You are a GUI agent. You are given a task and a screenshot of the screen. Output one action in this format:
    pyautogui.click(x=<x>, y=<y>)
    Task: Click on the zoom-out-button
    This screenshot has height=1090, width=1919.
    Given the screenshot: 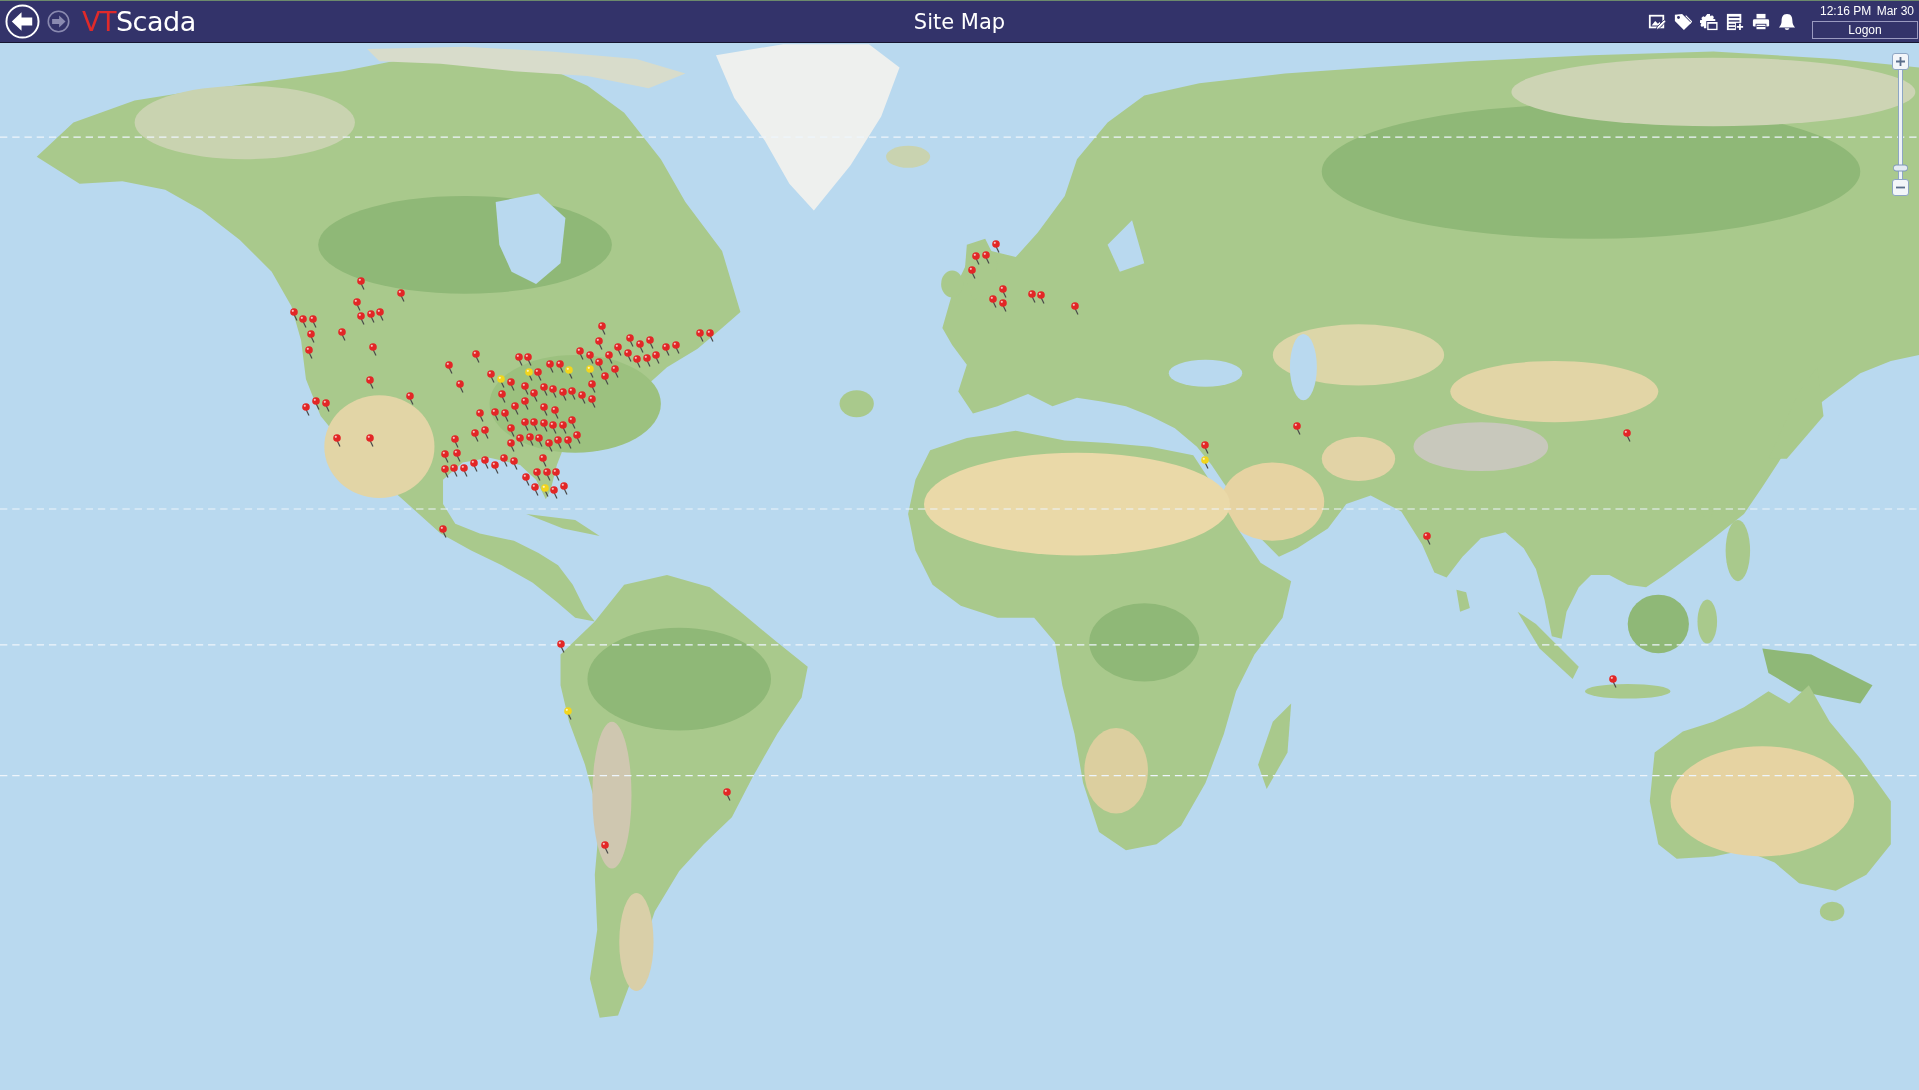 What is the action you would take?
    pyautogui.click(x=1900, y=187)
    